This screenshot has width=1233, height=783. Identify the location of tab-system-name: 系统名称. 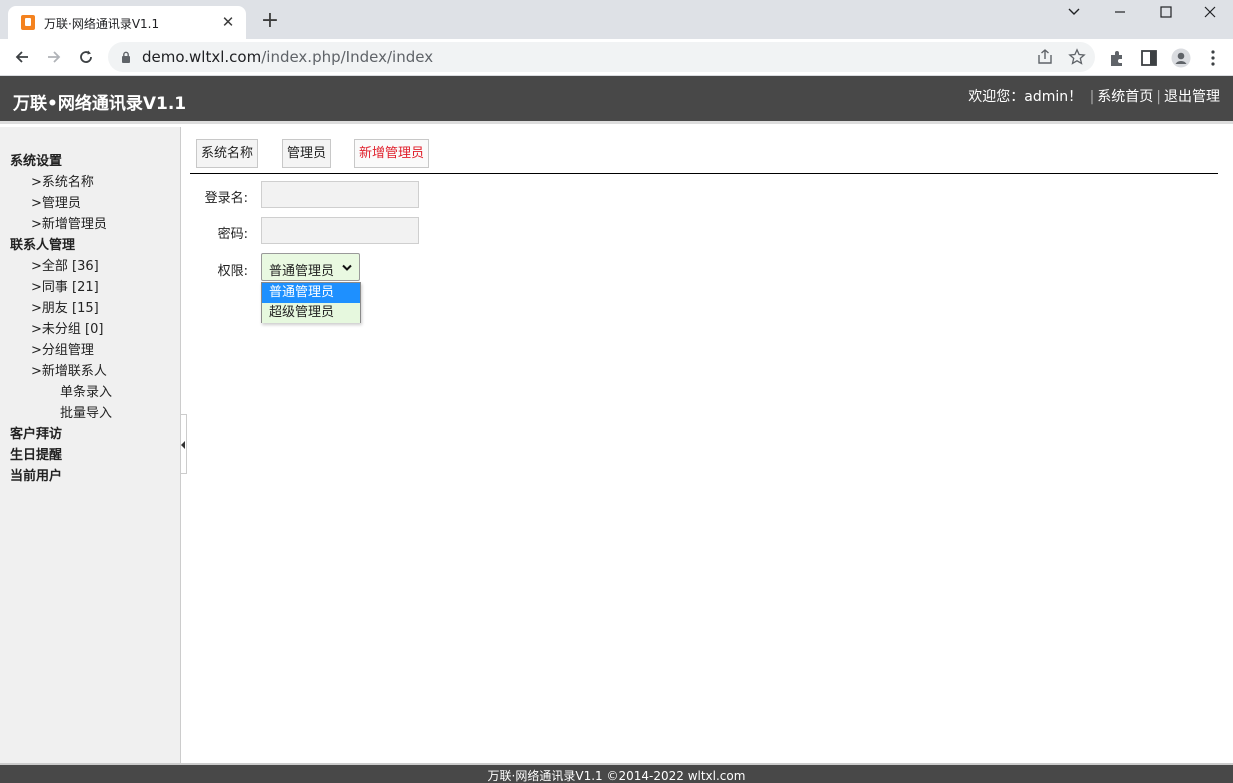
(227, 153).